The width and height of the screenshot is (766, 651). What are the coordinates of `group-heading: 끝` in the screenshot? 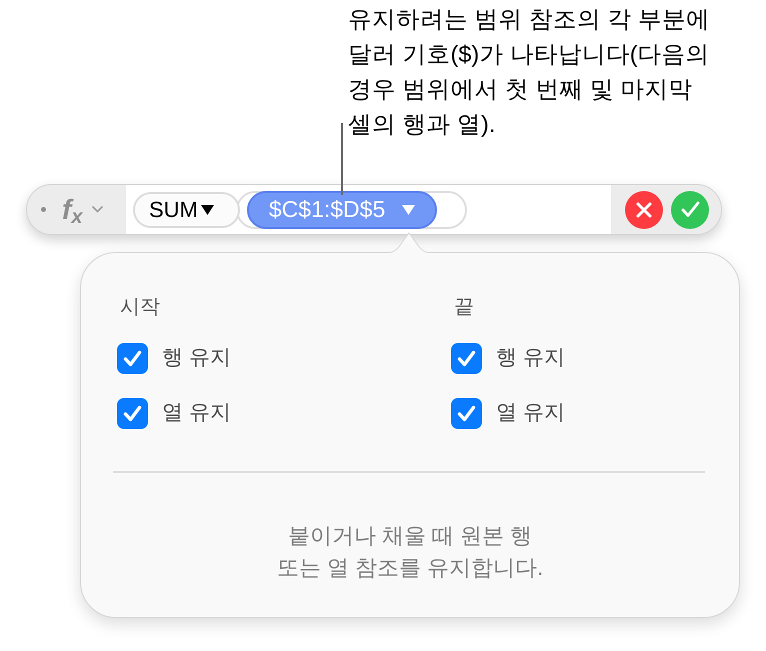 It's located at (464, 307).